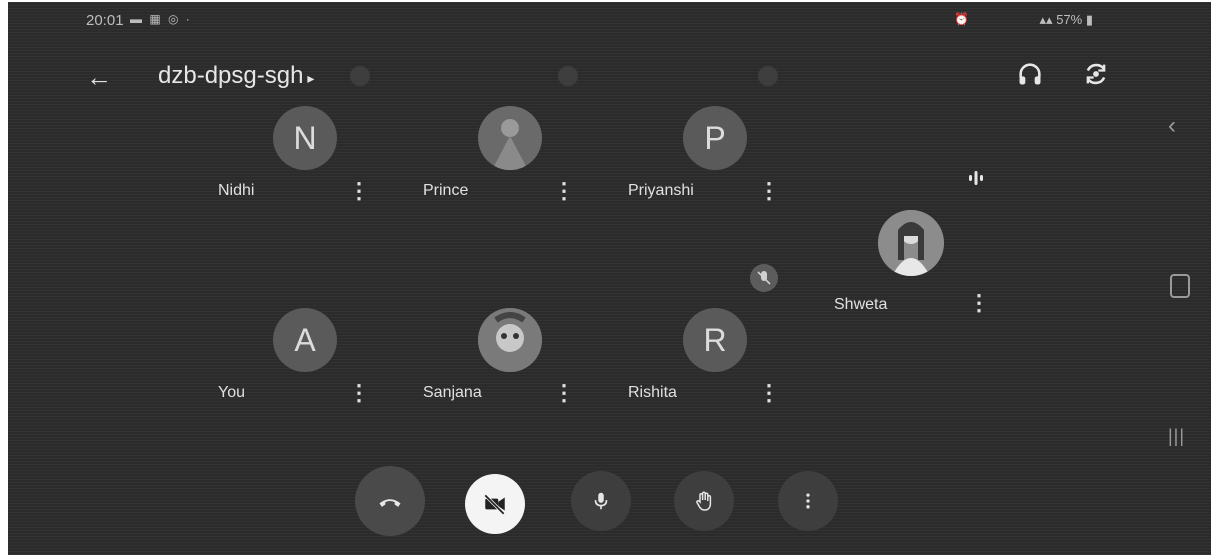 This screenshot has width=1213, height=557. Describe the element at coordinates (311, 78) in the screenshot. I see `chevron-right-icon: ▸` at that location.